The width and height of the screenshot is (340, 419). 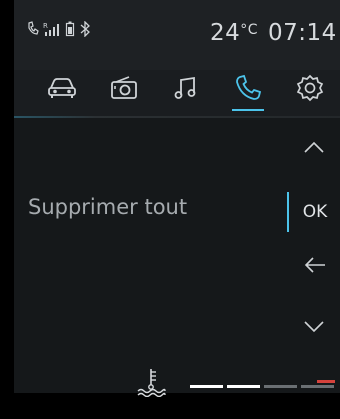 I want to click on tab-music, so click(x=186, y=88).